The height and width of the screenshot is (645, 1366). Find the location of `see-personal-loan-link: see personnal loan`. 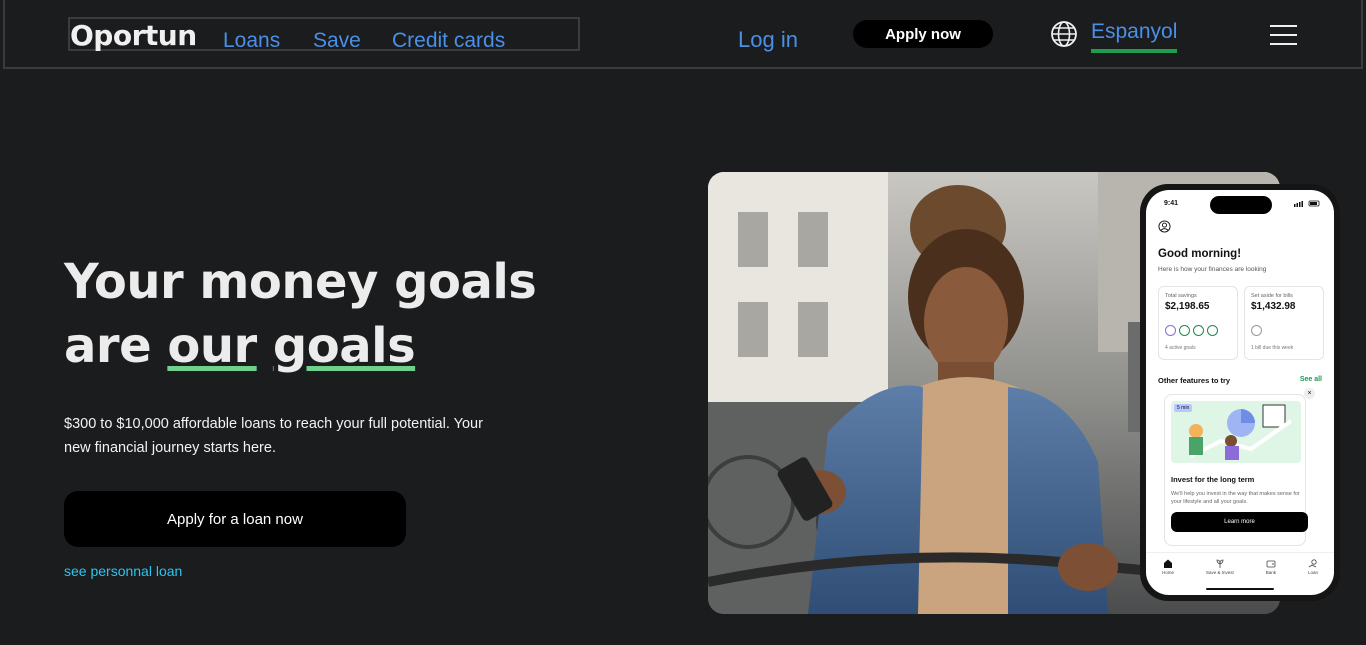

see-personal-loan-link: see personnal loan is located at coordinates (123, 571).